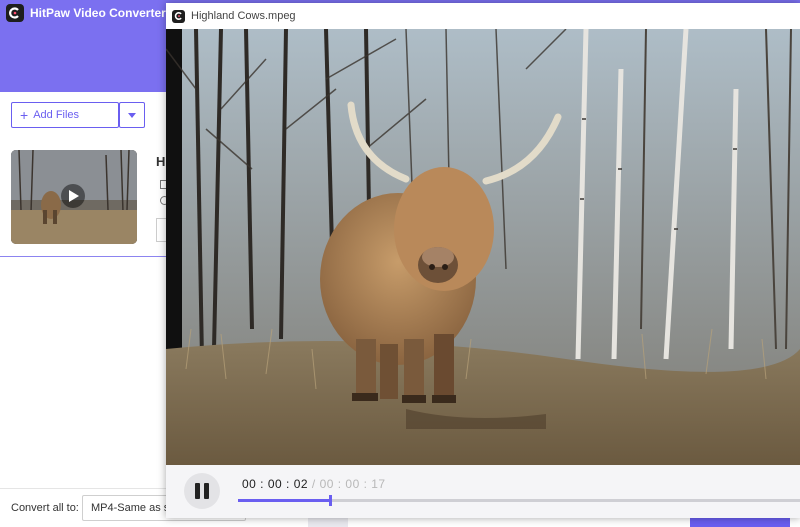 The height and width of the screenshot is (527, 800). I want to click on add-files-dropdown-button, so click(132, 115).